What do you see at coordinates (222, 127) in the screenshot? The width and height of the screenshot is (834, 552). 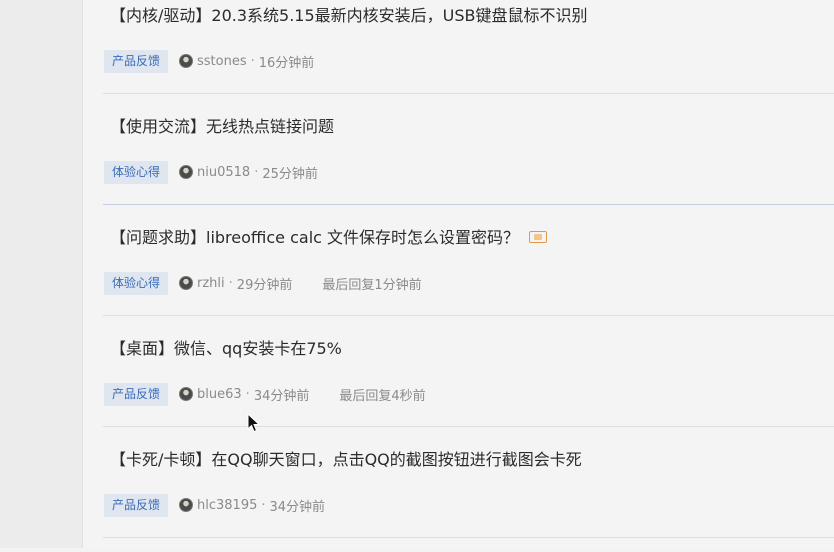 I see `post-title: 【使用交流】无线热点链接问题` at bounding box center [222, 127].